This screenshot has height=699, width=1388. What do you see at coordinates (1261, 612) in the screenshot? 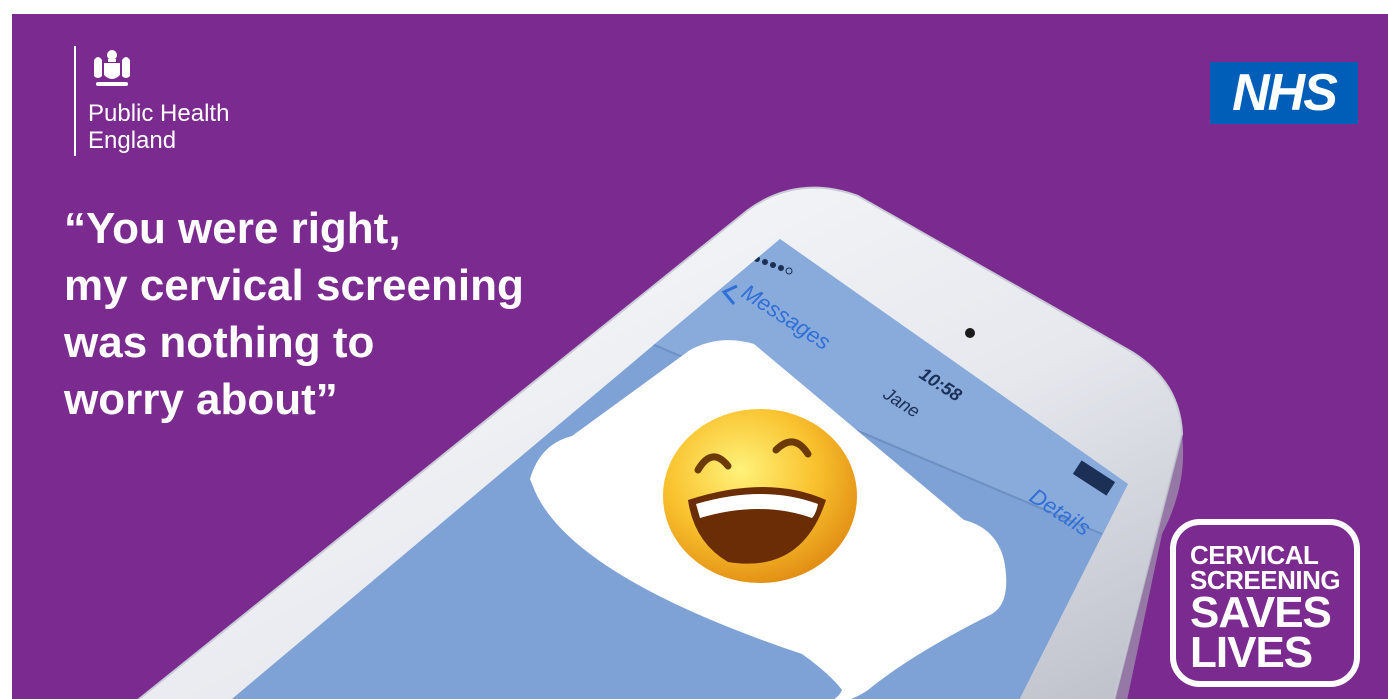
I see `badge-line-3: SAVES` at bounding box center [1261, 612].